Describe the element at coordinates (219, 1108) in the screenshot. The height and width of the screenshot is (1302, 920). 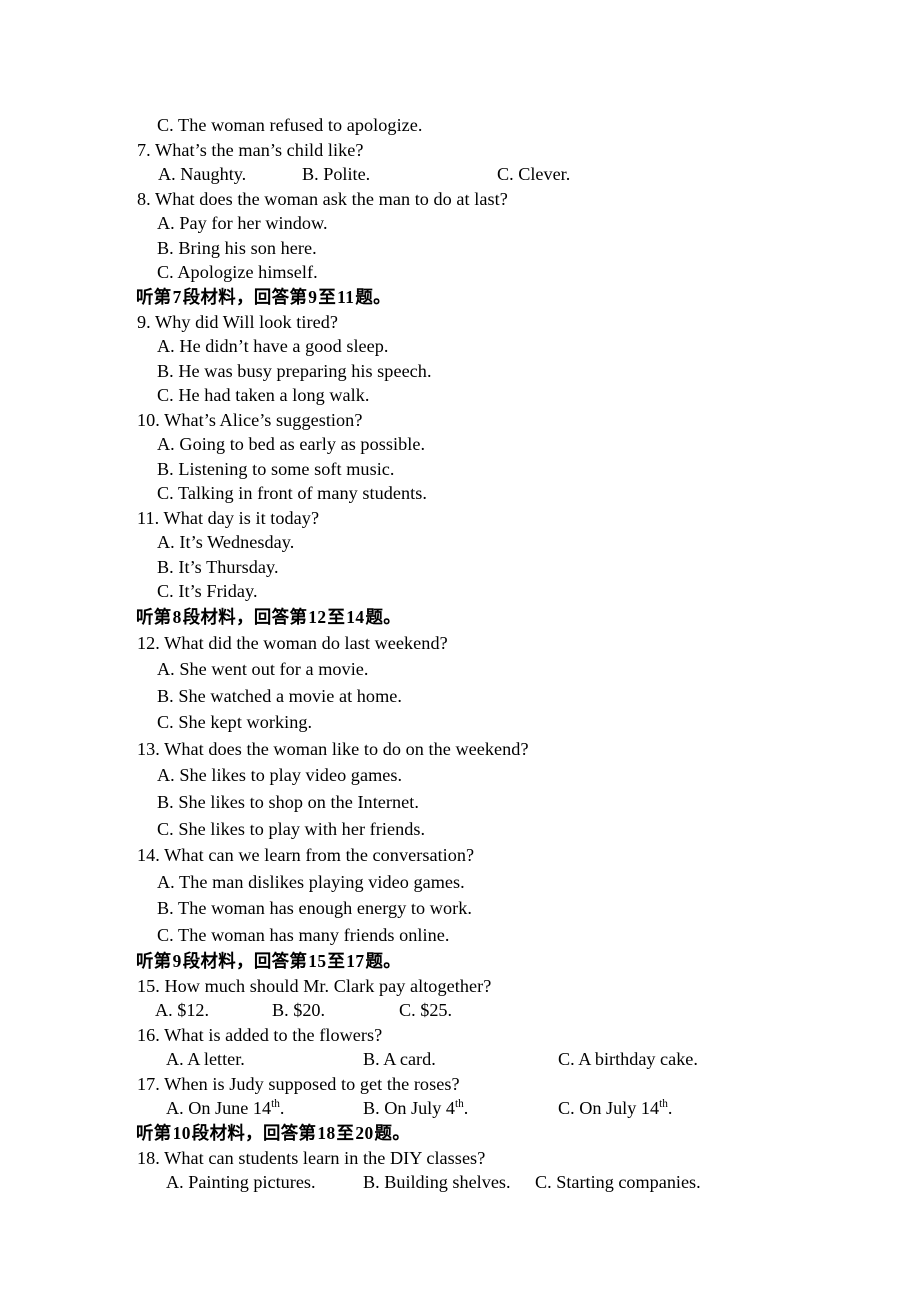
I see `option-17-a-text: A. On June 14` at that location.